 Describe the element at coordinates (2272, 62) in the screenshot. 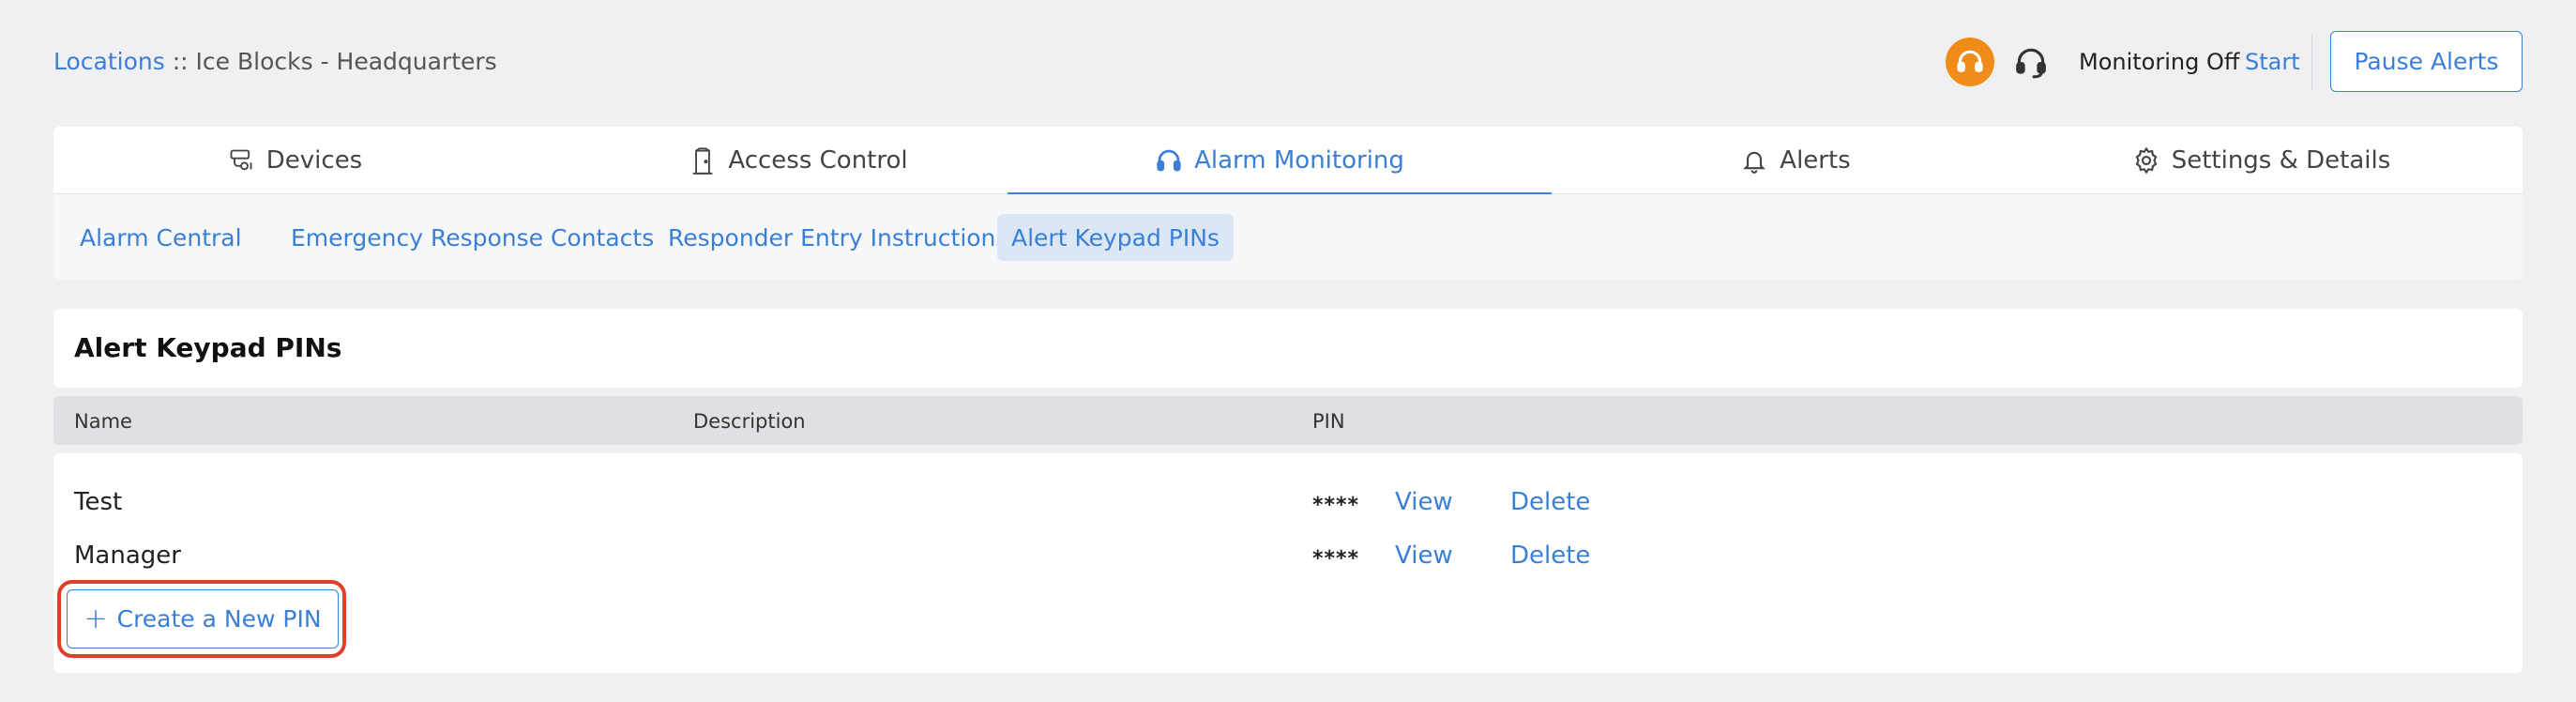

I see `start-monitoring-link: Start` at that location.